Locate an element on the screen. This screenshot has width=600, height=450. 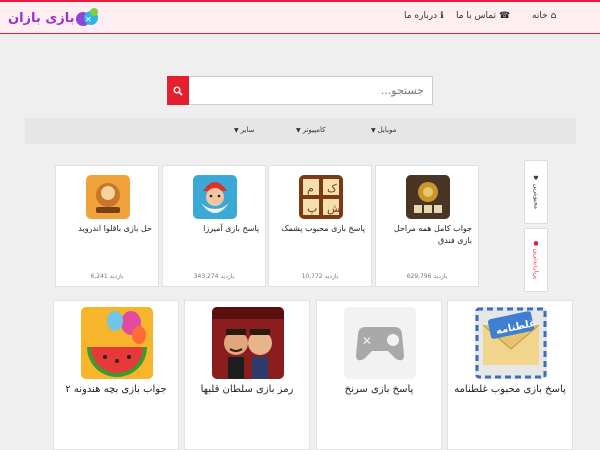
game-icon-ghalatnameh: غلطنامه is located at coordinates (511, 343).